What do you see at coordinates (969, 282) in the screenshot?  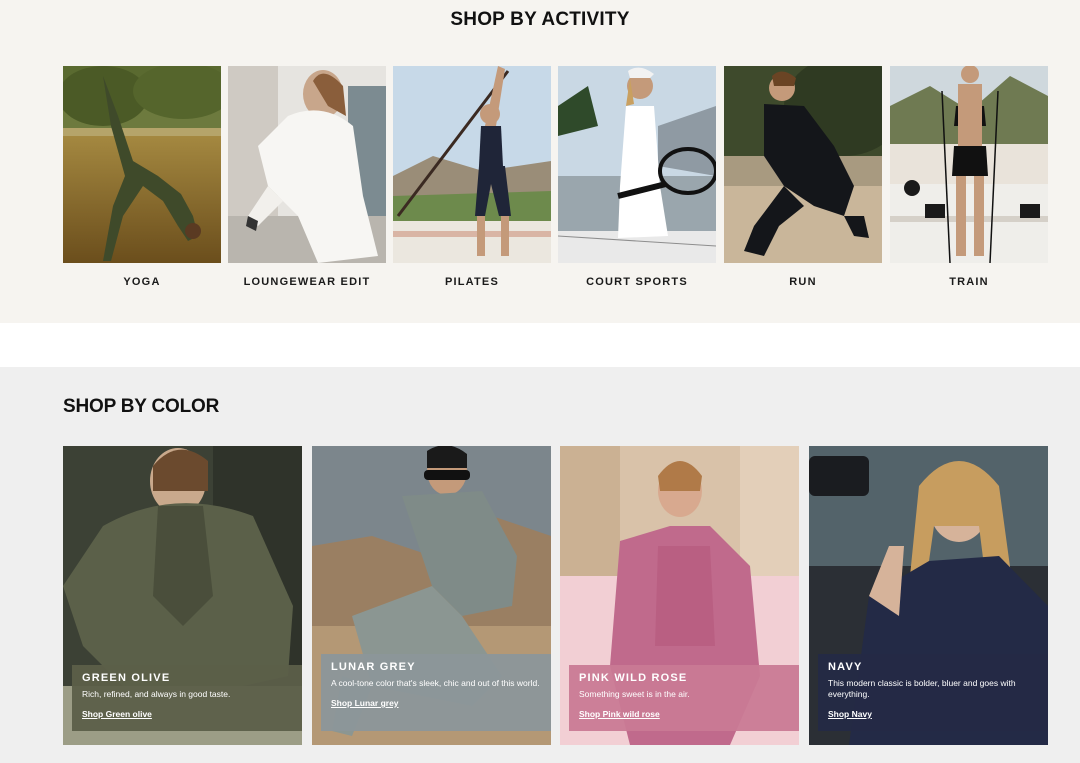 I see `activity-label-train: TRAIN` at bounding box center [969, 282].